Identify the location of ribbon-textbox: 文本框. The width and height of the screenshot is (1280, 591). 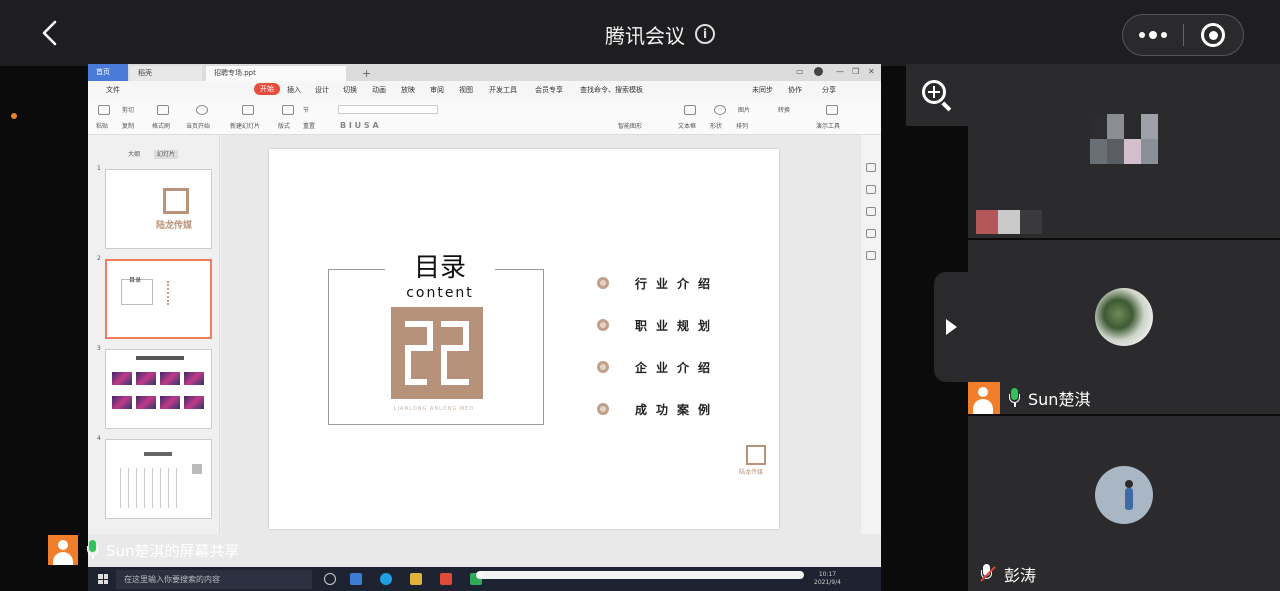
(687, 125).